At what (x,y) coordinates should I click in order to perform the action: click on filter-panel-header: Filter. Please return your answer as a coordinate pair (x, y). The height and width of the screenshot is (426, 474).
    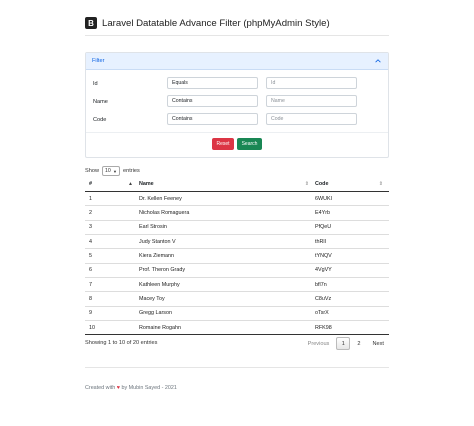
    Looking at the image, I should click on (237, 61).